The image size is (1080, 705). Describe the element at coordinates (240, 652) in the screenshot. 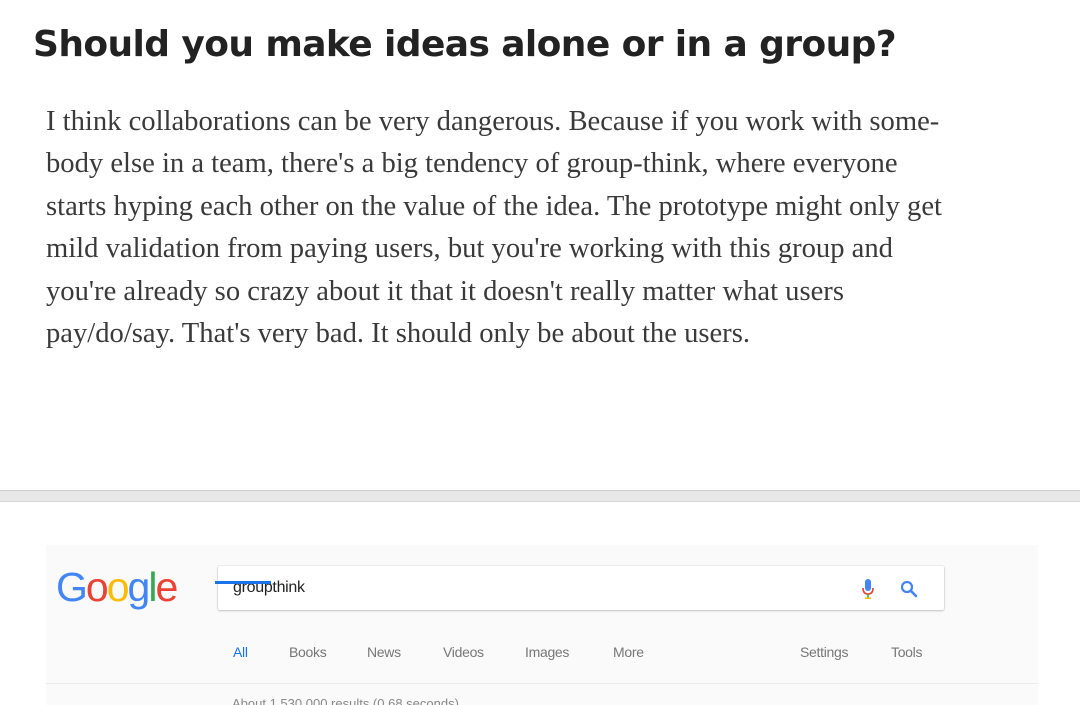

I see `tab-all: All` at that location.